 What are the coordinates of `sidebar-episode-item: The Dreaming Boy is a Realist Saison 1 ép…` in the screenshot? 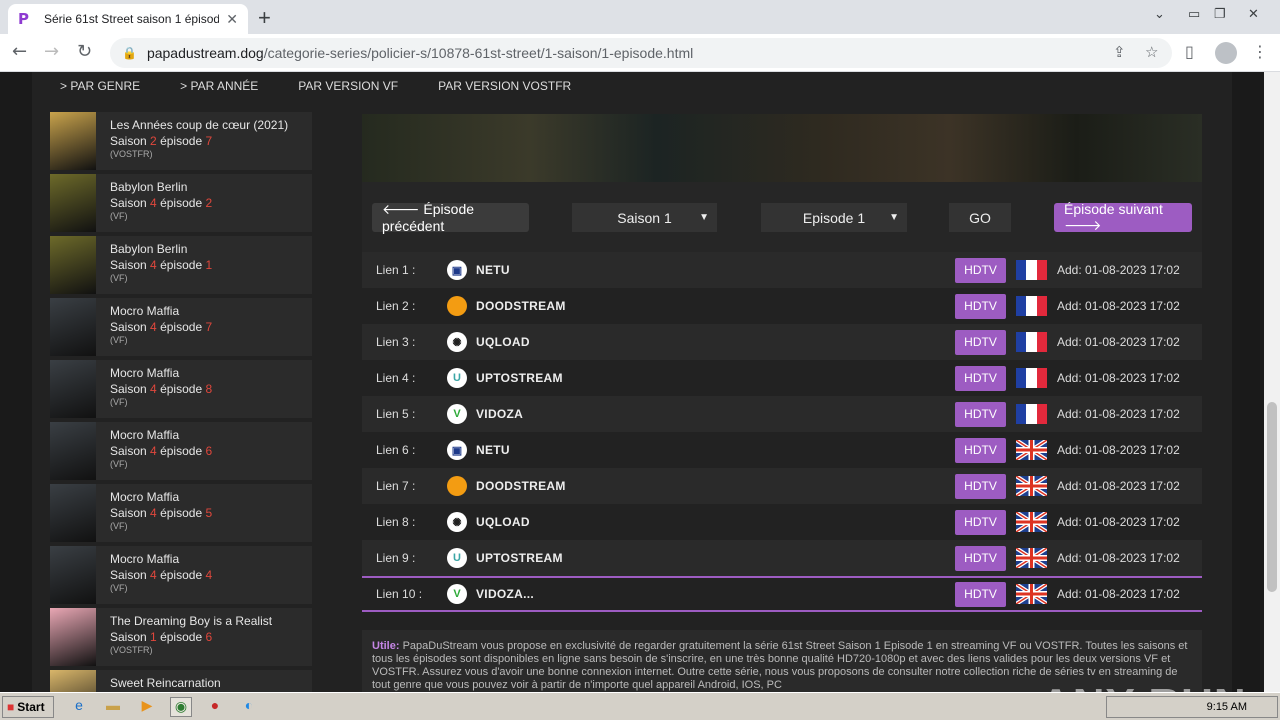 It's located at (181, 637).